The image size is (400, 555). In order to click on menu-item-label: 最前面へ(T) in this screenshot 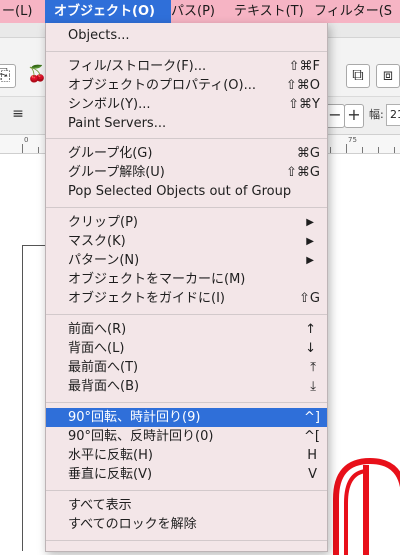, I will do `click(103, 367)`.